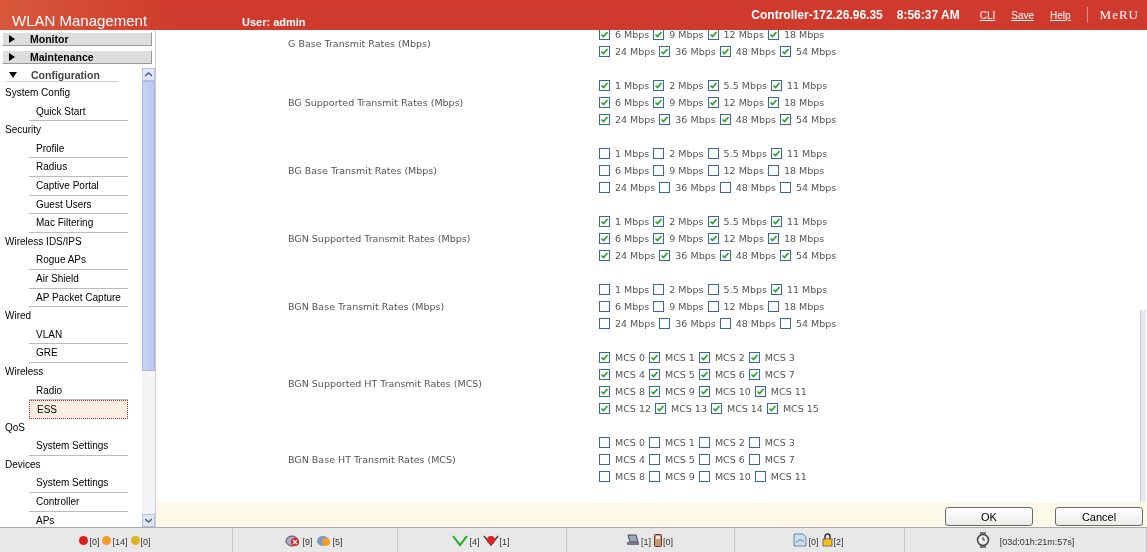  I want to click on dialog-button: Cancel, so click(1099, 516).